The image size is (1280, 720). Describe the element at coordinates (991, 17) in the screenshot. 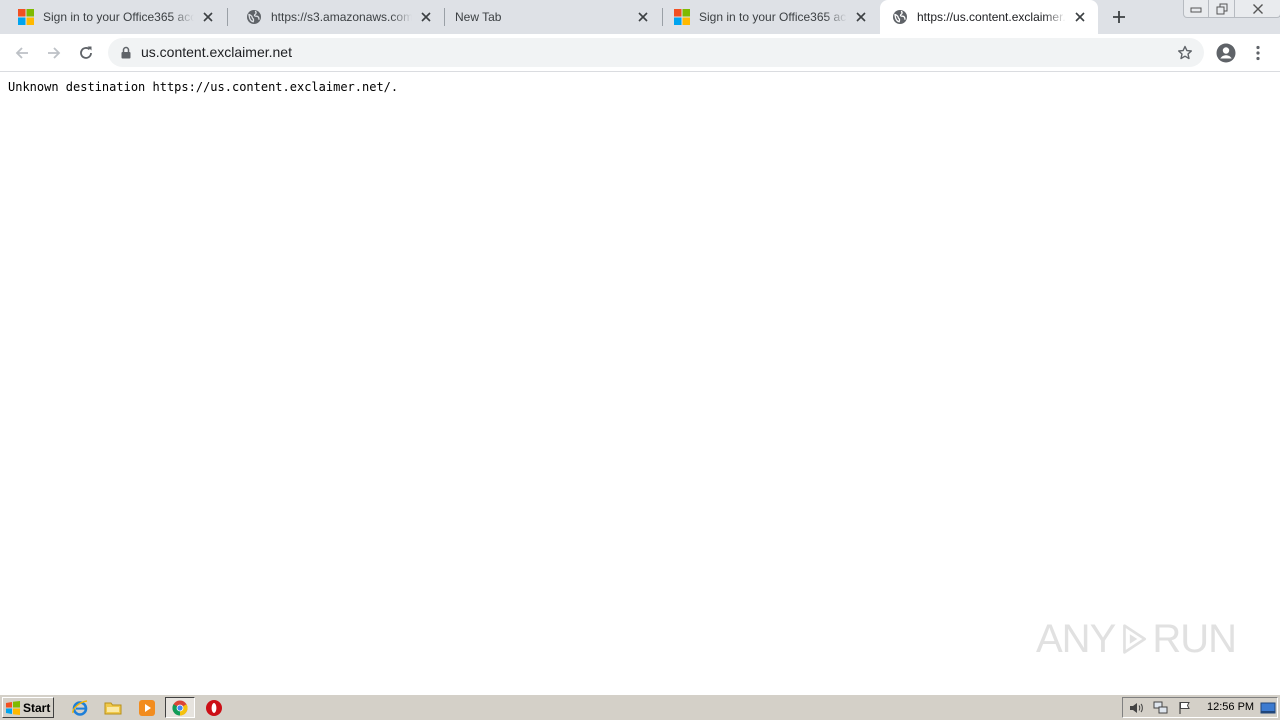

I see `tab-title: https://us.content.exclaimer.net/` at that location.